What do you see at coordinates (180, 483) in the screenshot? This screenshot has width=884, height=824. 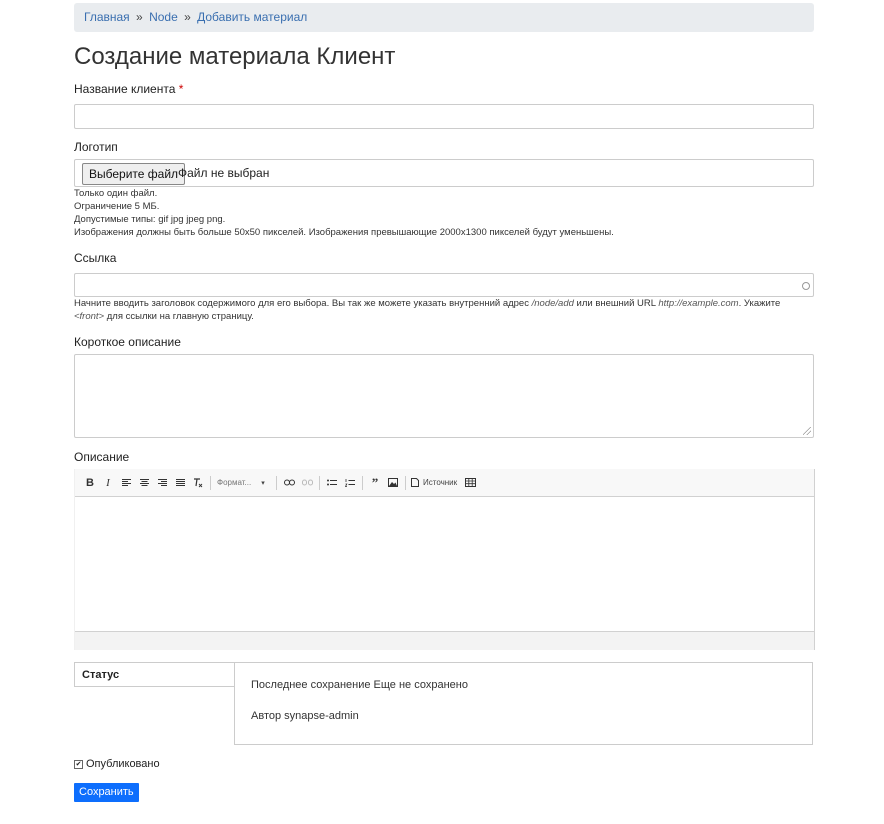 I see `justify-icon` at bounding box center [180, 483].